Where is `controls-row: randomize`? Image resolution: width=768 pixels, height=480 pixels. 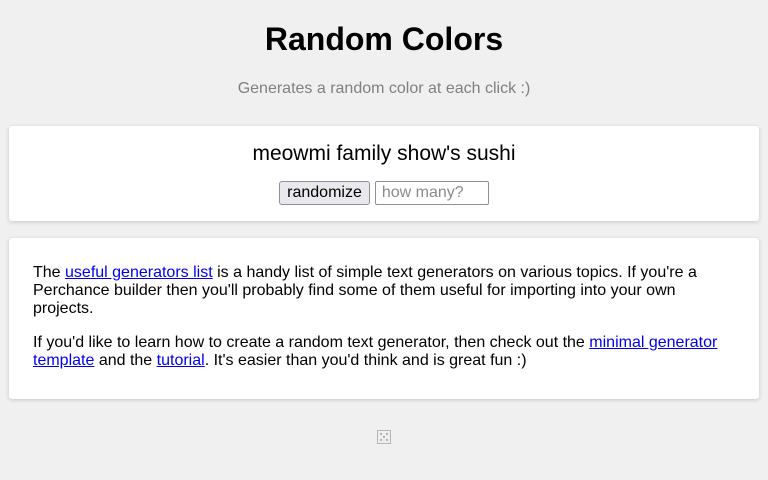 controls-row: randomize is located at coordinates (384, 193).